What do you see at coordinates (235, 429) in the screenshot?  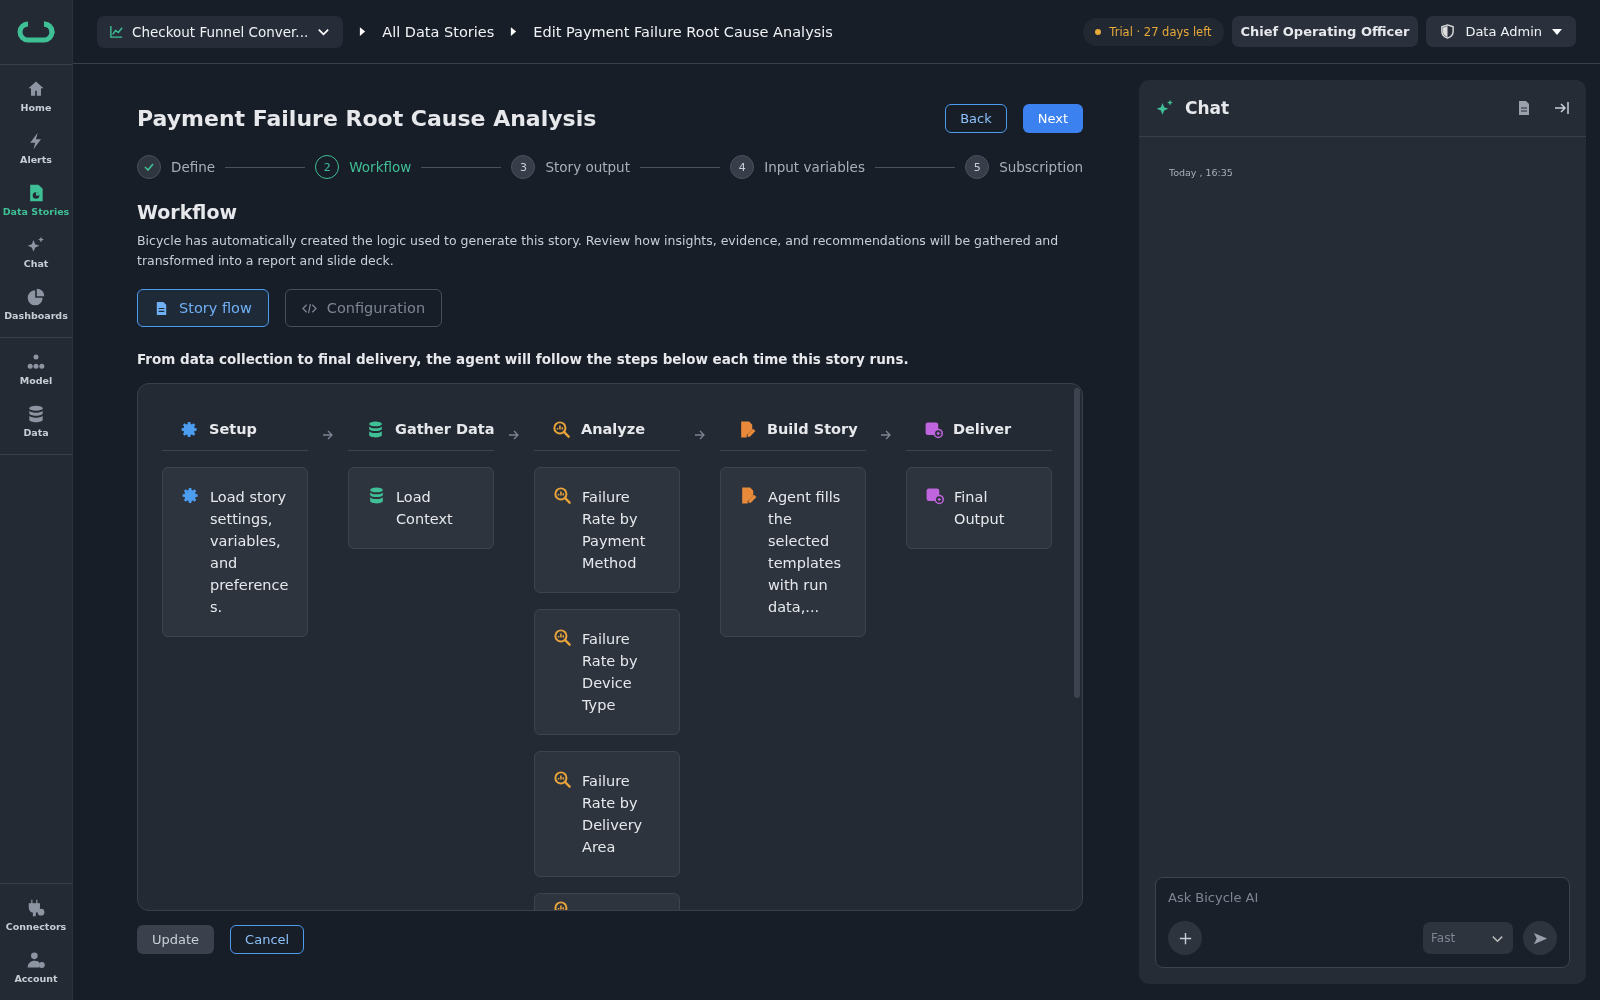 I see `stage-header: Setup` at bounding box center [235, 429].